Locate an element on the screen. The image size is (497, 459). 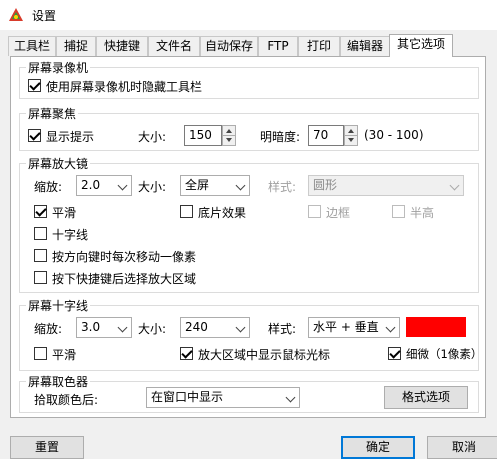
brightness-input: 70 is located at coordinates (326, 135).